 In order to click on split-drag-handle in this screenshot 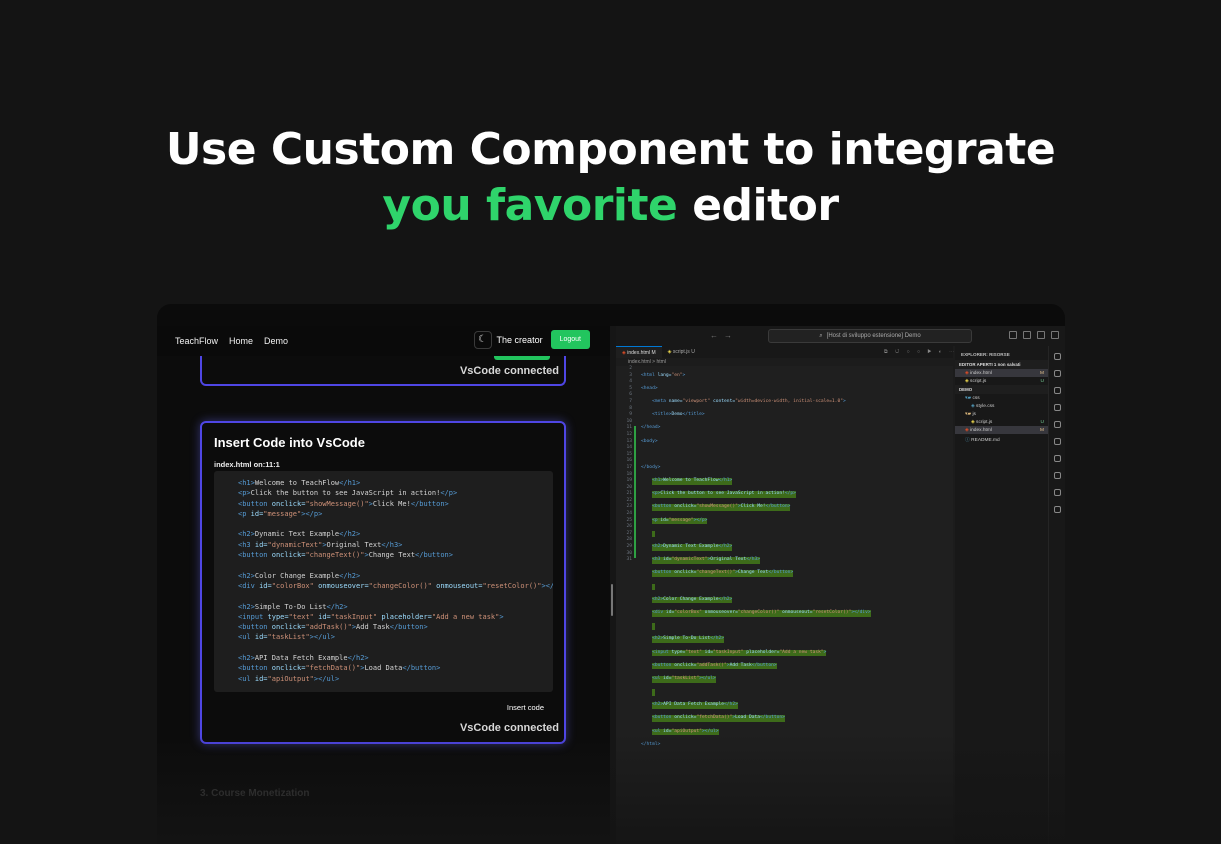, I will do `click(612, 600)`.